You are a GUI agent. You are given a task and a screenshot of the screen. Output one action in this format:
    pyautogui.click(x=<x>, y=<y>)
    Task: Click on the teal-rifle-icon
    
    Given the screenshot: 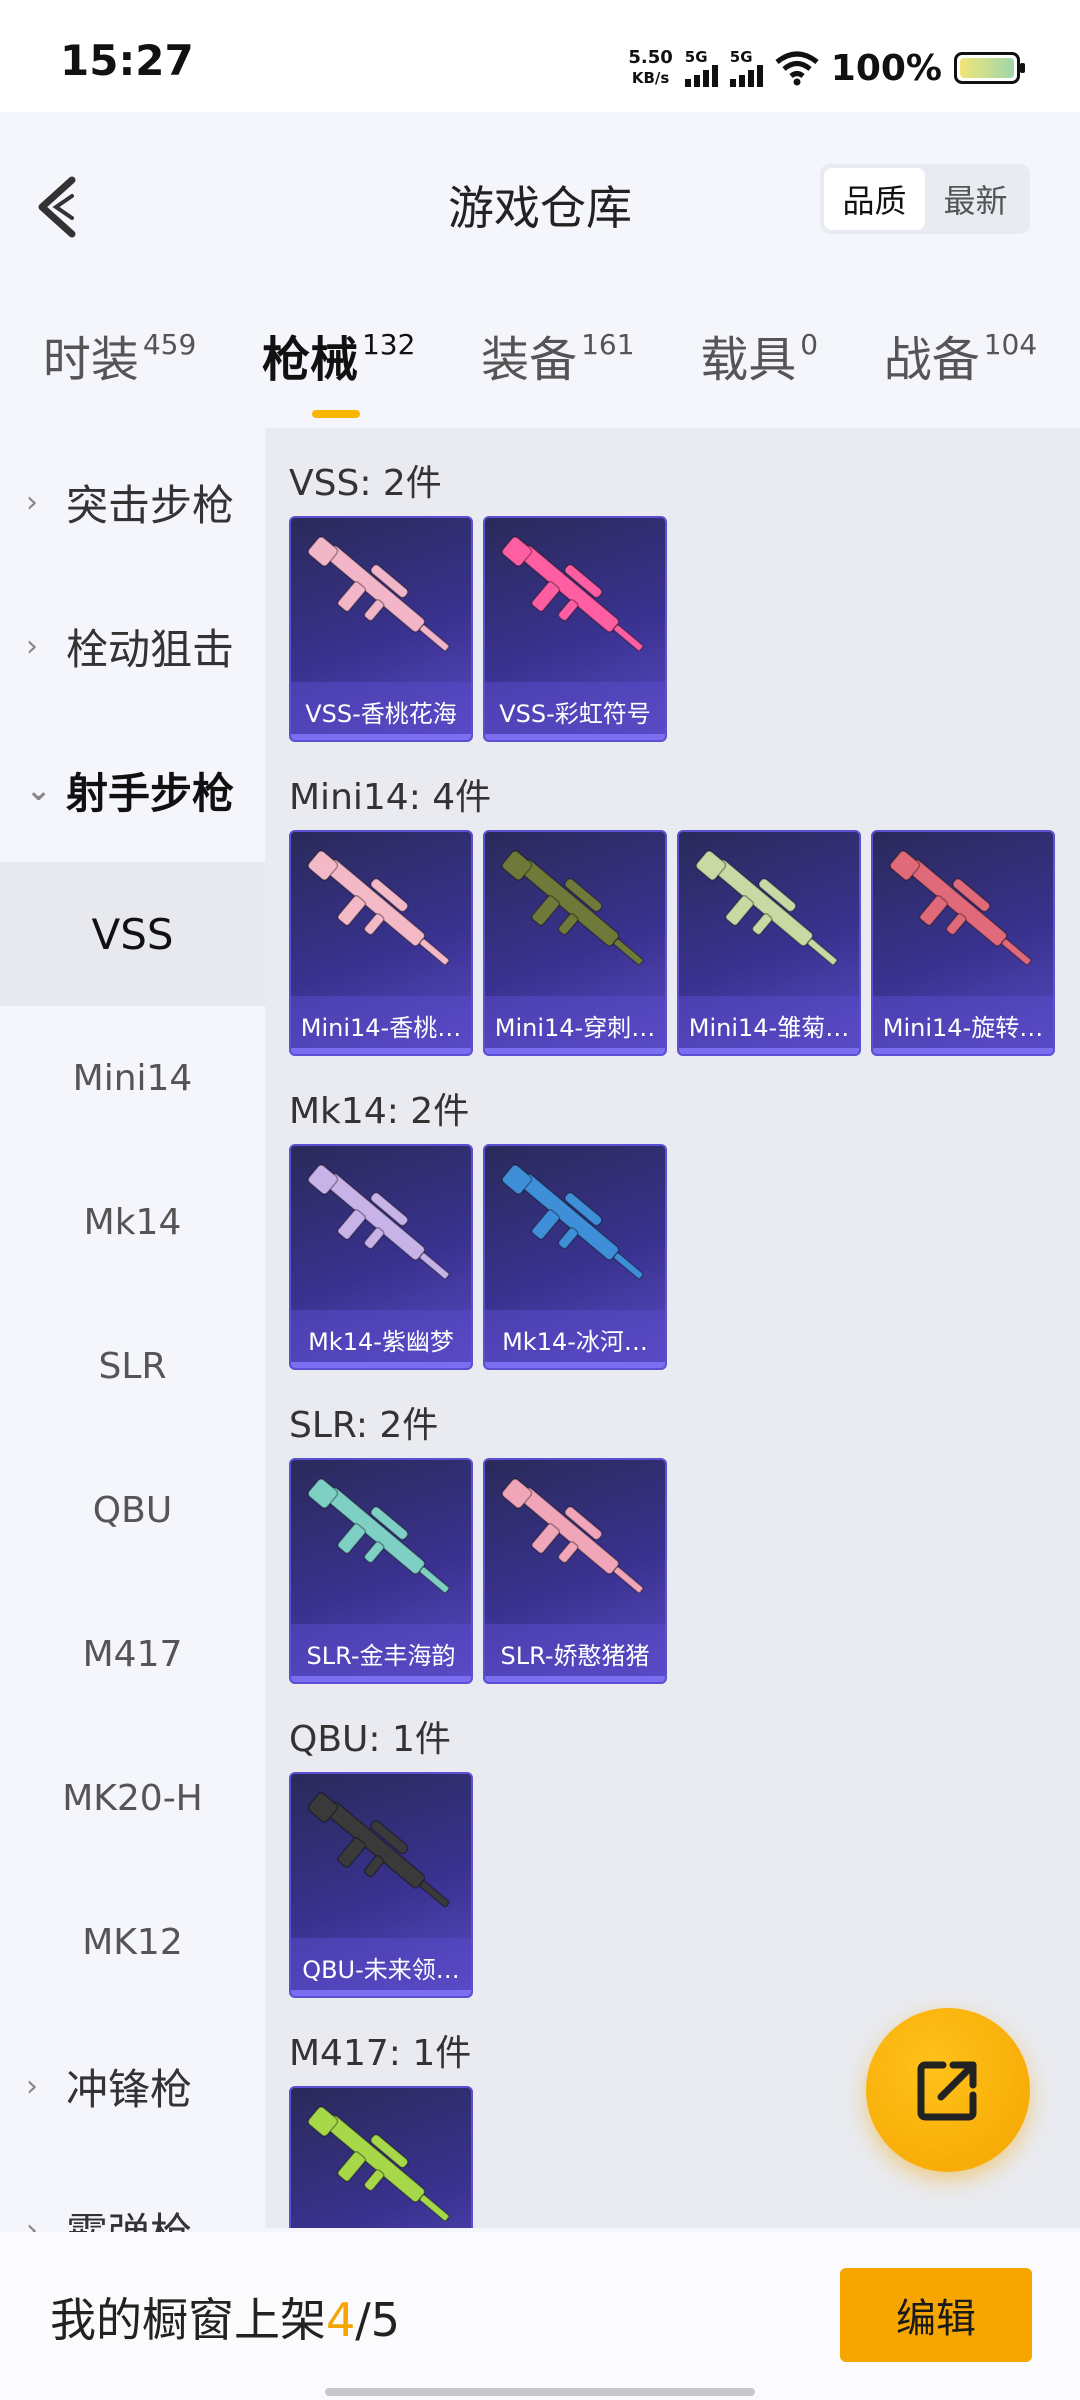 What is the action you would take?
    pyautogui.click(x=378, y=1536)
    